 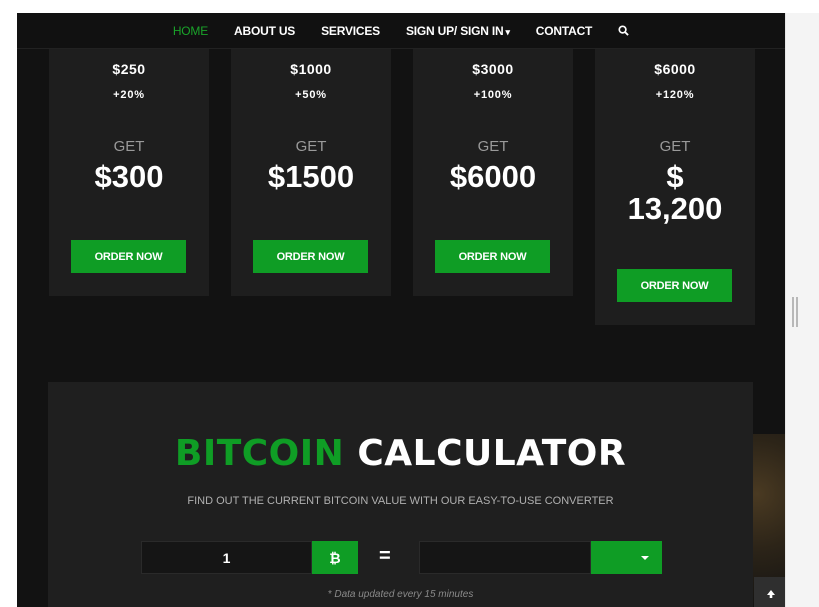 What do you see at coordinates (675, 95) in the screenshot?
I see `plan-percent: +120%` at bounding box center [675, 95].